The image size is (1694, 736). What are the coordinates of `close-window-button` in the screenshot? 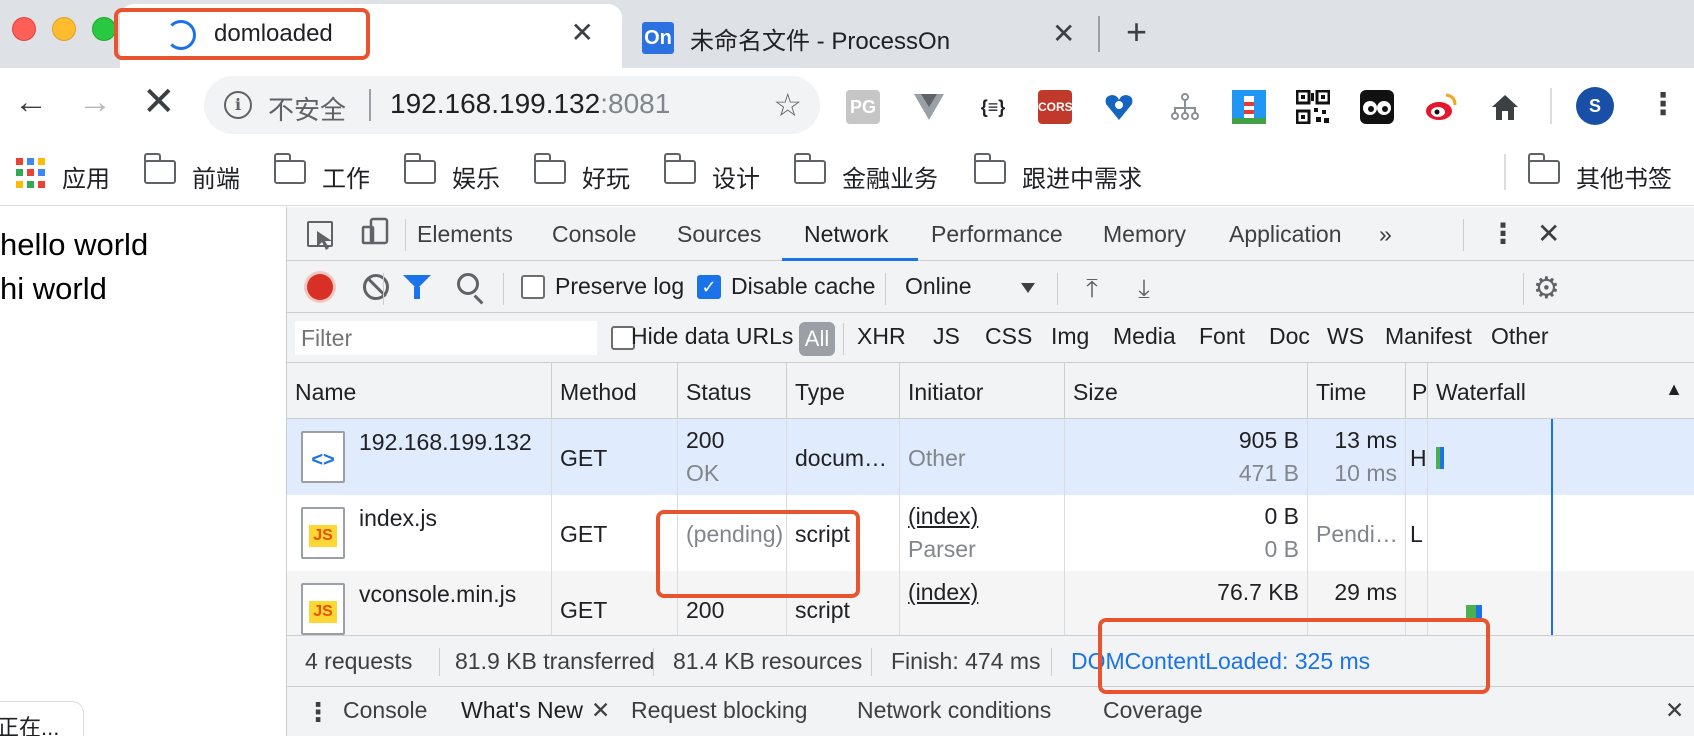 It's located at (24, 29).